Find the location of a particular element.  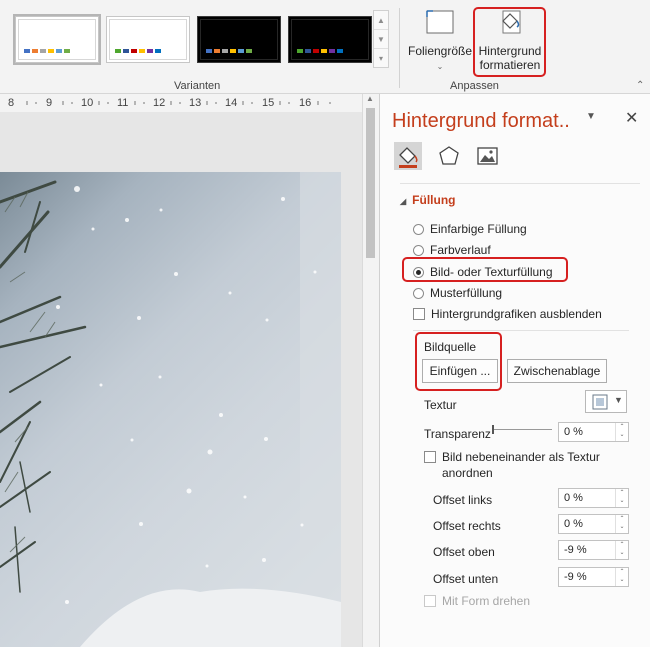

effects-icon is located at coordinates (449, 156).